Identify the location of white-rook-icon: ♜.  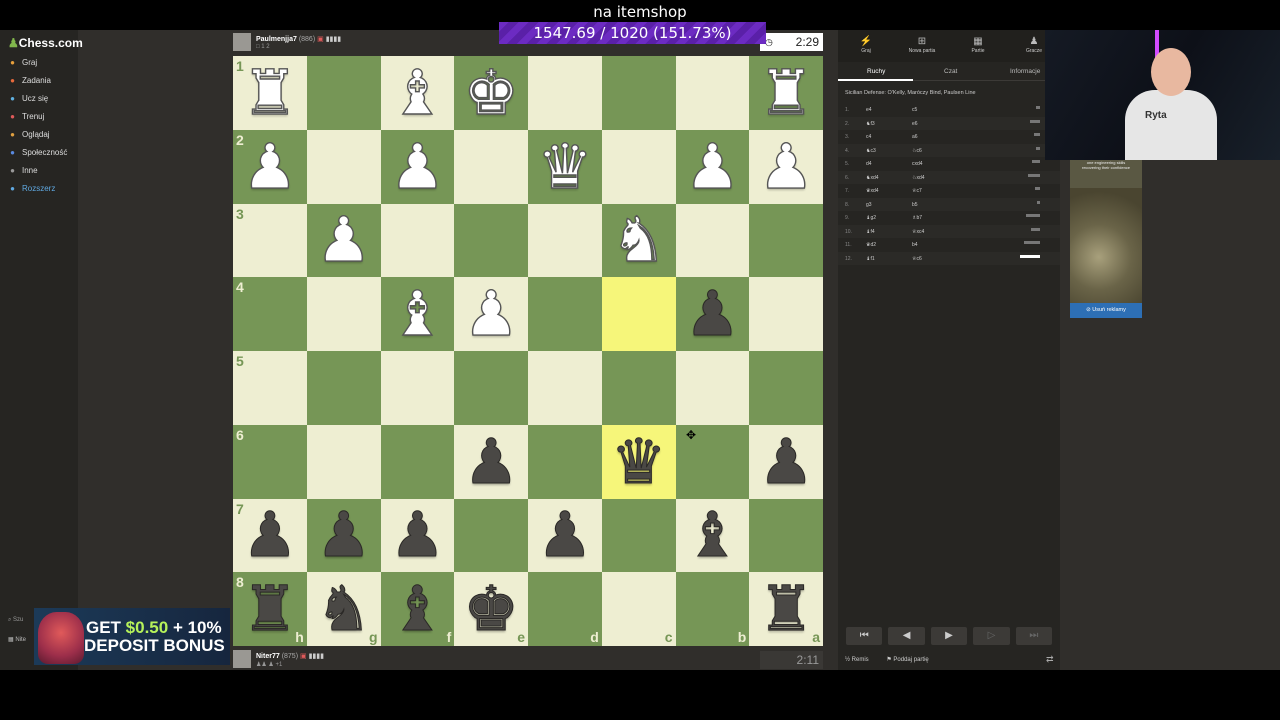
(786, 92).